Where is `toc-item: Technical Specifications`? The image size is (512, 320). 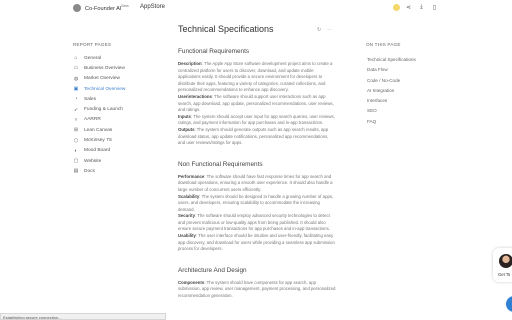
toc-item: Technical Specifications is located at coordinates (391, 60).